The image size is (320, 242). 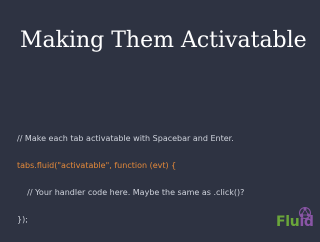 I want to click on code-line: });, so click(x=22, y=219).